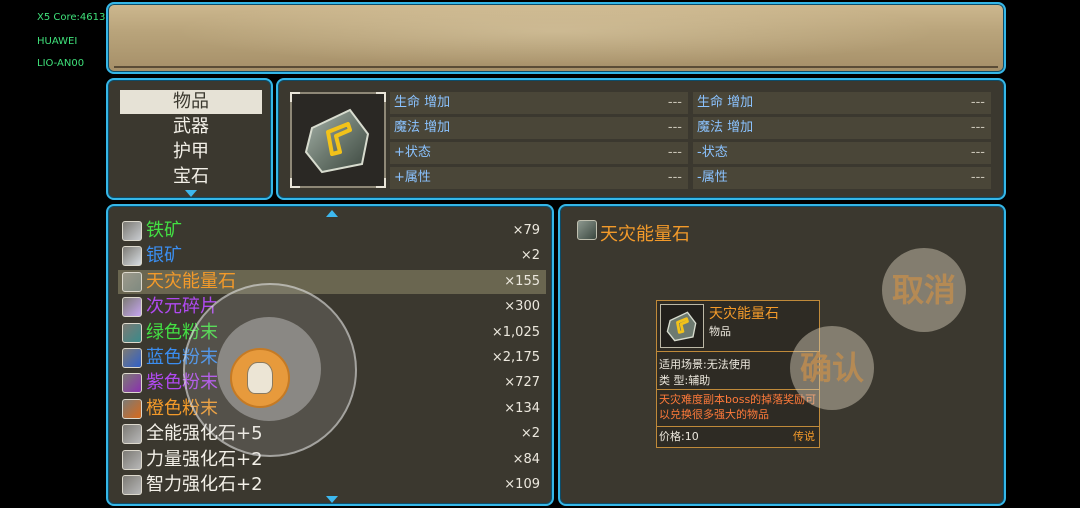  Describe the element at coordinates (556, 38) in the screenshot. I see `top-banner` at that location.